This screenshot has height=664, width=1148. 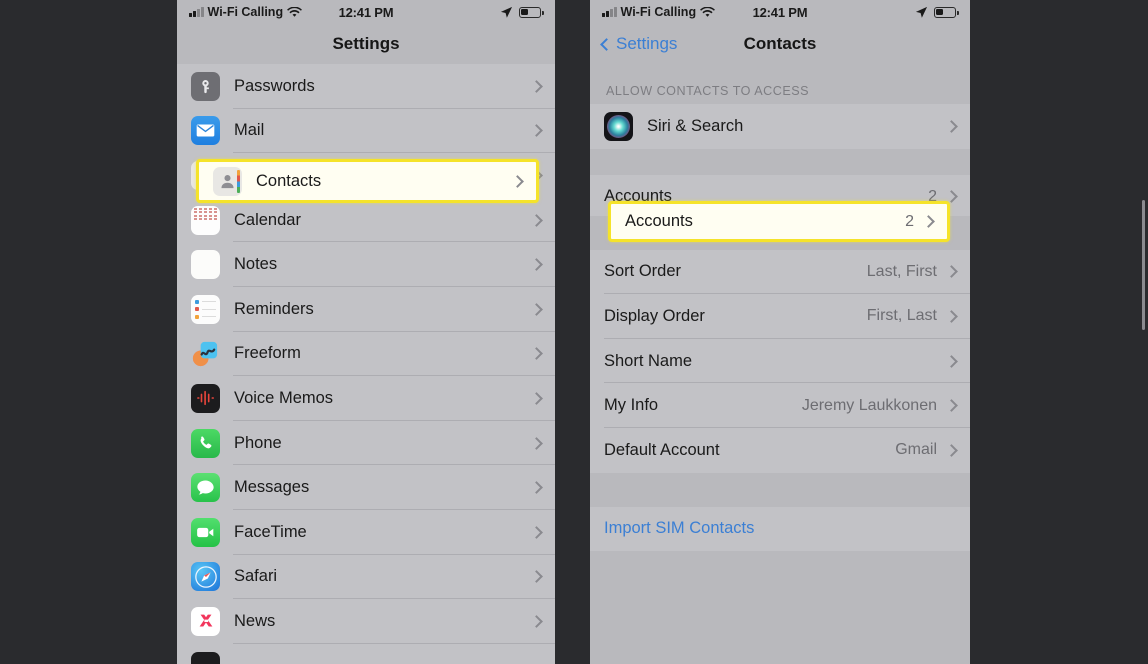 I want to click on sidebar-item-messages: Messages, so click(x=366, y=487).